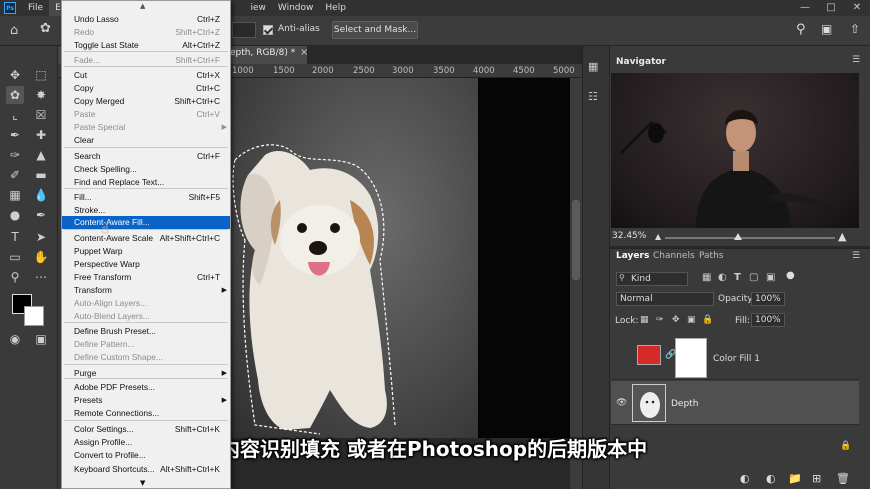 This screenshot has height=489, width=870. What do you see at coordinates (826, 29) in the screenshot?
I see `workspace-icon: ▣` at bounding box center [826, 29].